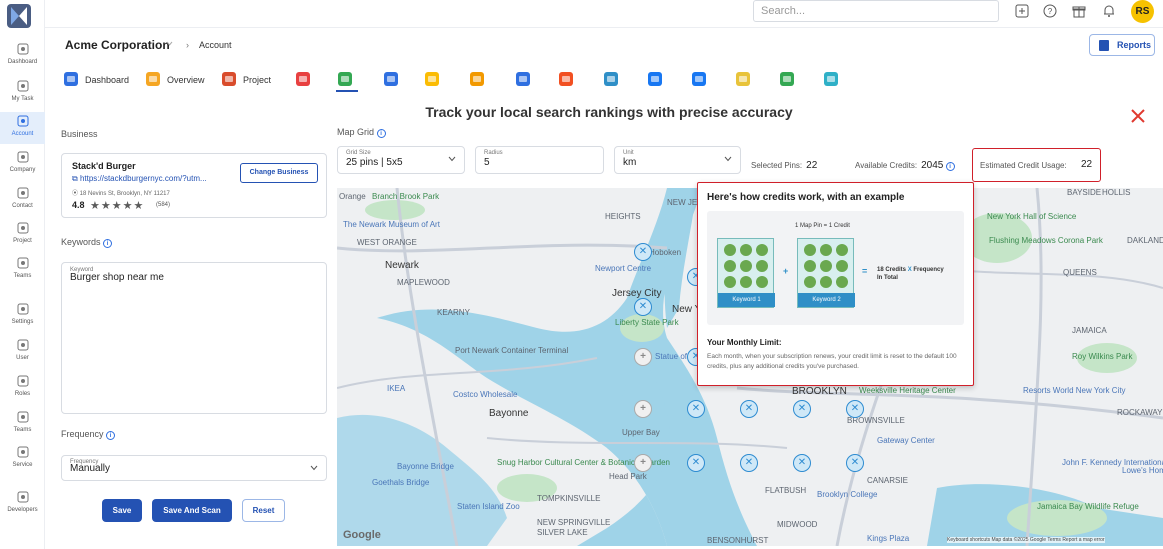 The image size is (1163, 549). I want to click on selected-pins-stat: Selected Pins: 22, so click(784, 165).